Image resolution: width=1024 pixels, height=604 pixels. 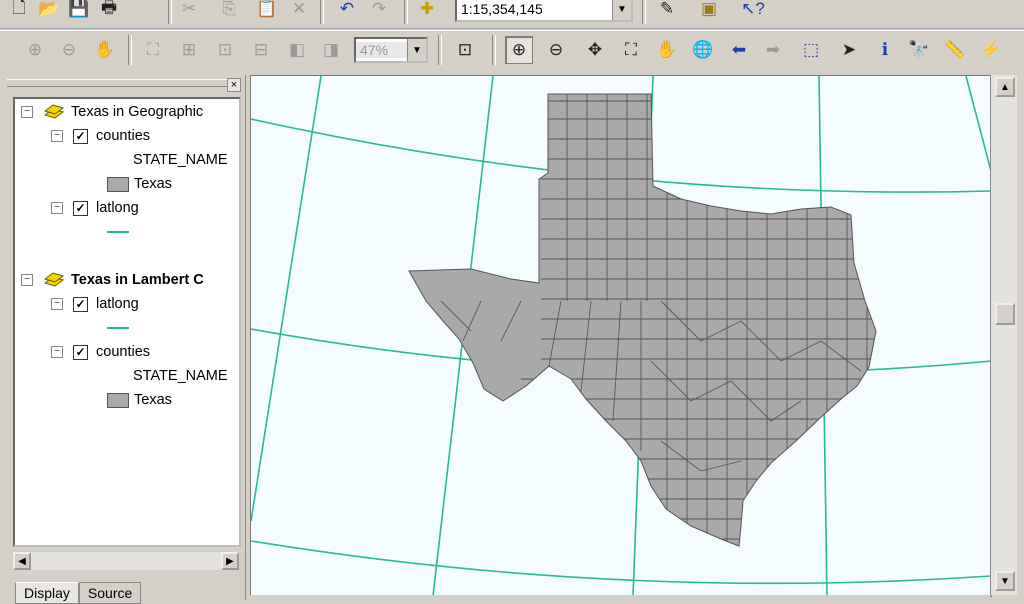 What do you see at coordinates (620, 597) in the screenshot?
I see `map-horizontal-scrollbar` at bounding box center [620, 597].